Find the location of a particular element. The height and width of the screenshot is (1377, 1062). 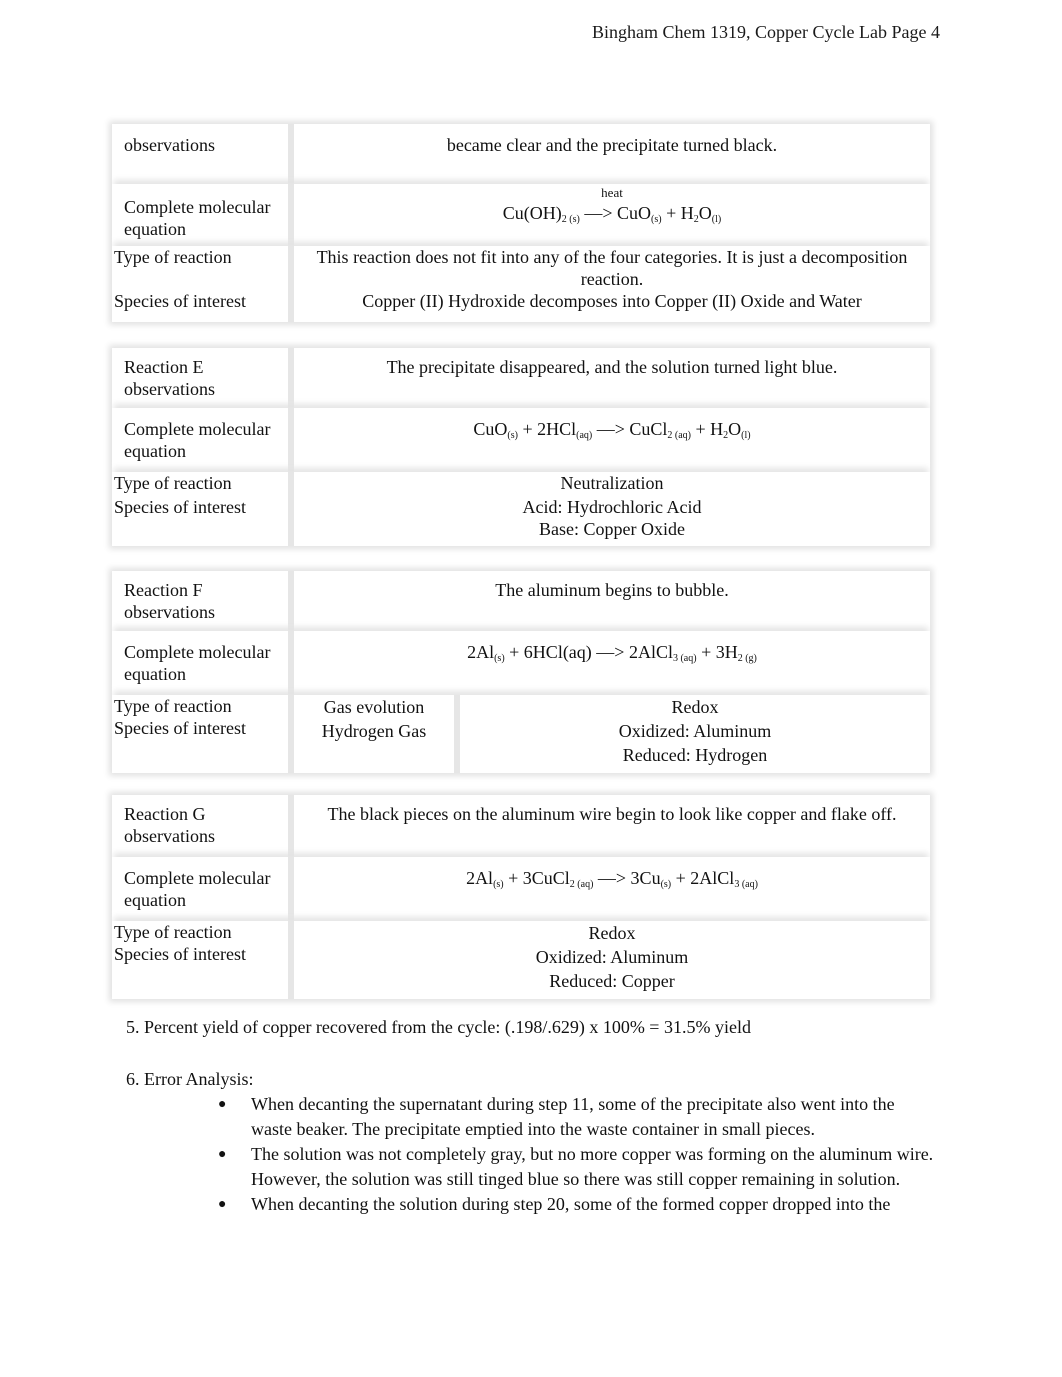

formula-text: —> CuO is located at coordinates (615, 213).